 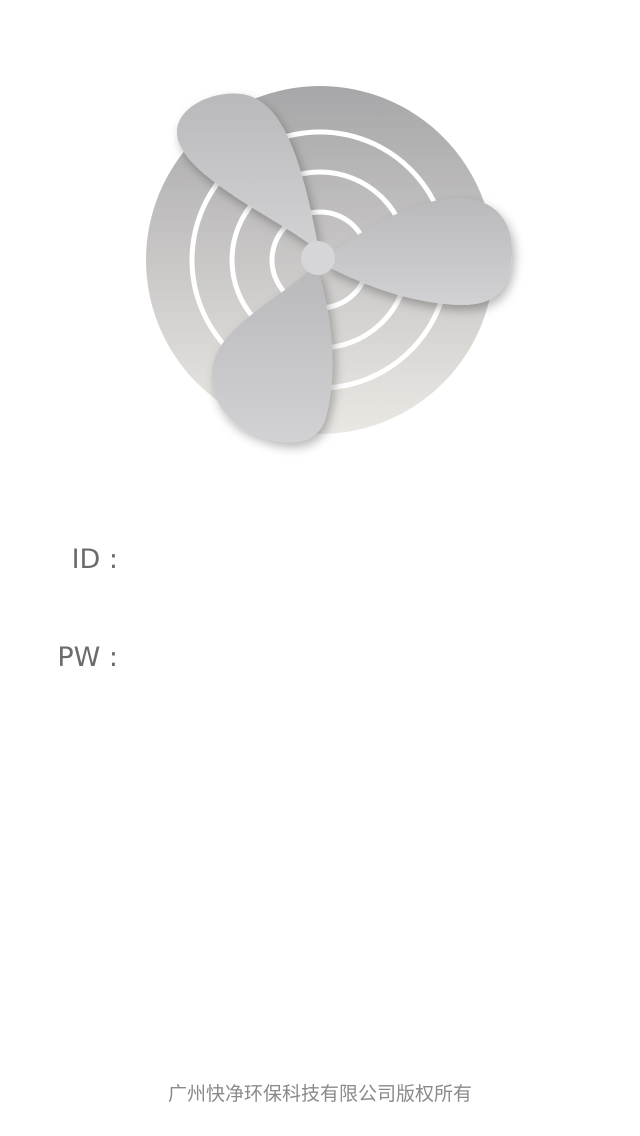 What do you see at coordinates (87, 657) in the screenshot?
I see `pw-label: PW :` at bounding box center [87, 657].